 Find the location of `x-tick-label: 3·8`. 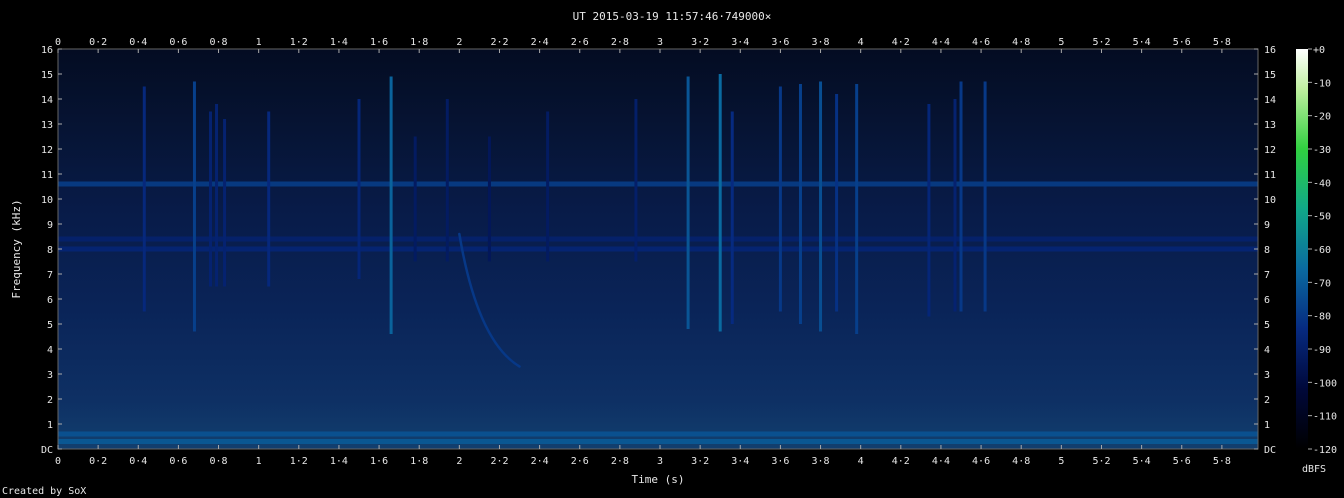

x-tick-label: 3·8 is located at coordinates (821, 461).